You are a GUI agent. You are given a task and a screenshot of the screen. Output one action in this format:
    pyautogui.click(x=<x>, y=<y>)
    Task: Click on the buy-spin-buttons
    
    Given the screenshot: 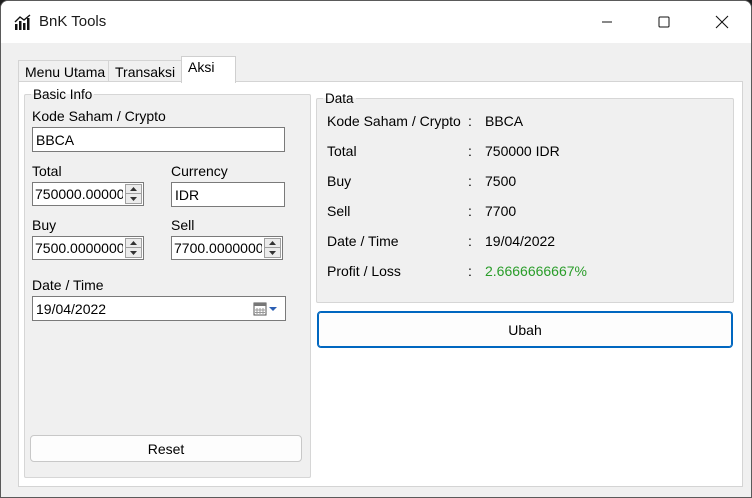 What is the action you would take?
    pyautogui.click(x=133, y=248)
    